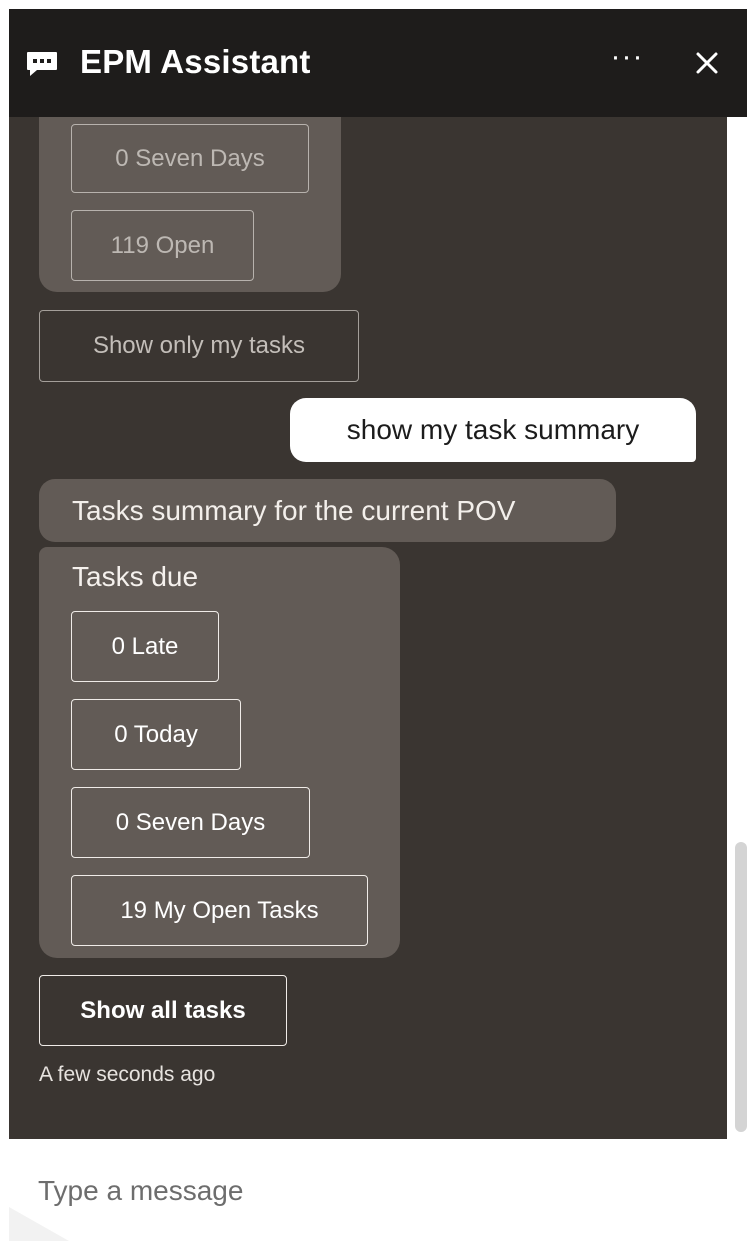 The image size is (747, 1241). Describe the element at coordinates (368, 1191) in the screenshot. I see `message-input` at that location.